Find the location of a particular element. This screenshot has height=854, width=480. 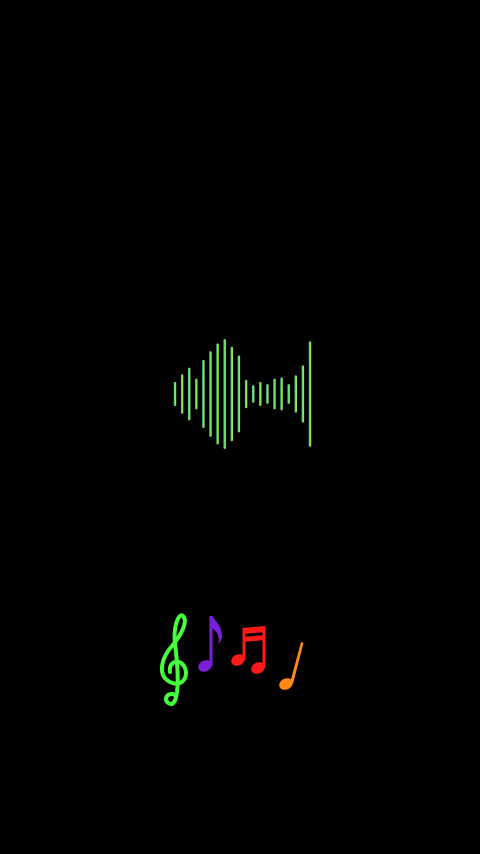

beamed-sixteenth-notes-icon is located at coordinates (248, 650).